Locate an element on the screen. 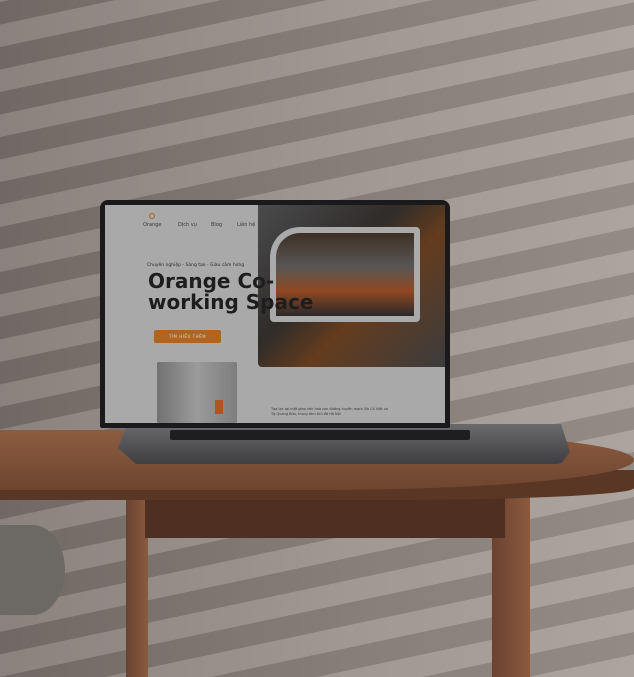 This screenshot has width=634, height=677. hero-title: Orange Co-working Space is located at coordinates (231, 291).